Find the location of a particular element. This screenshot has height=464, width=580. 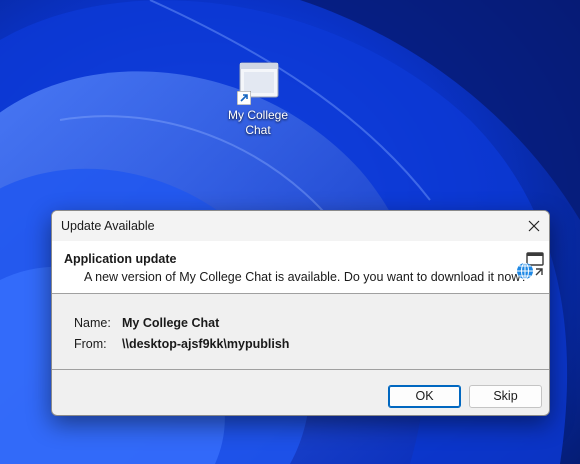

close-icon is located at coordinates (534, 226).